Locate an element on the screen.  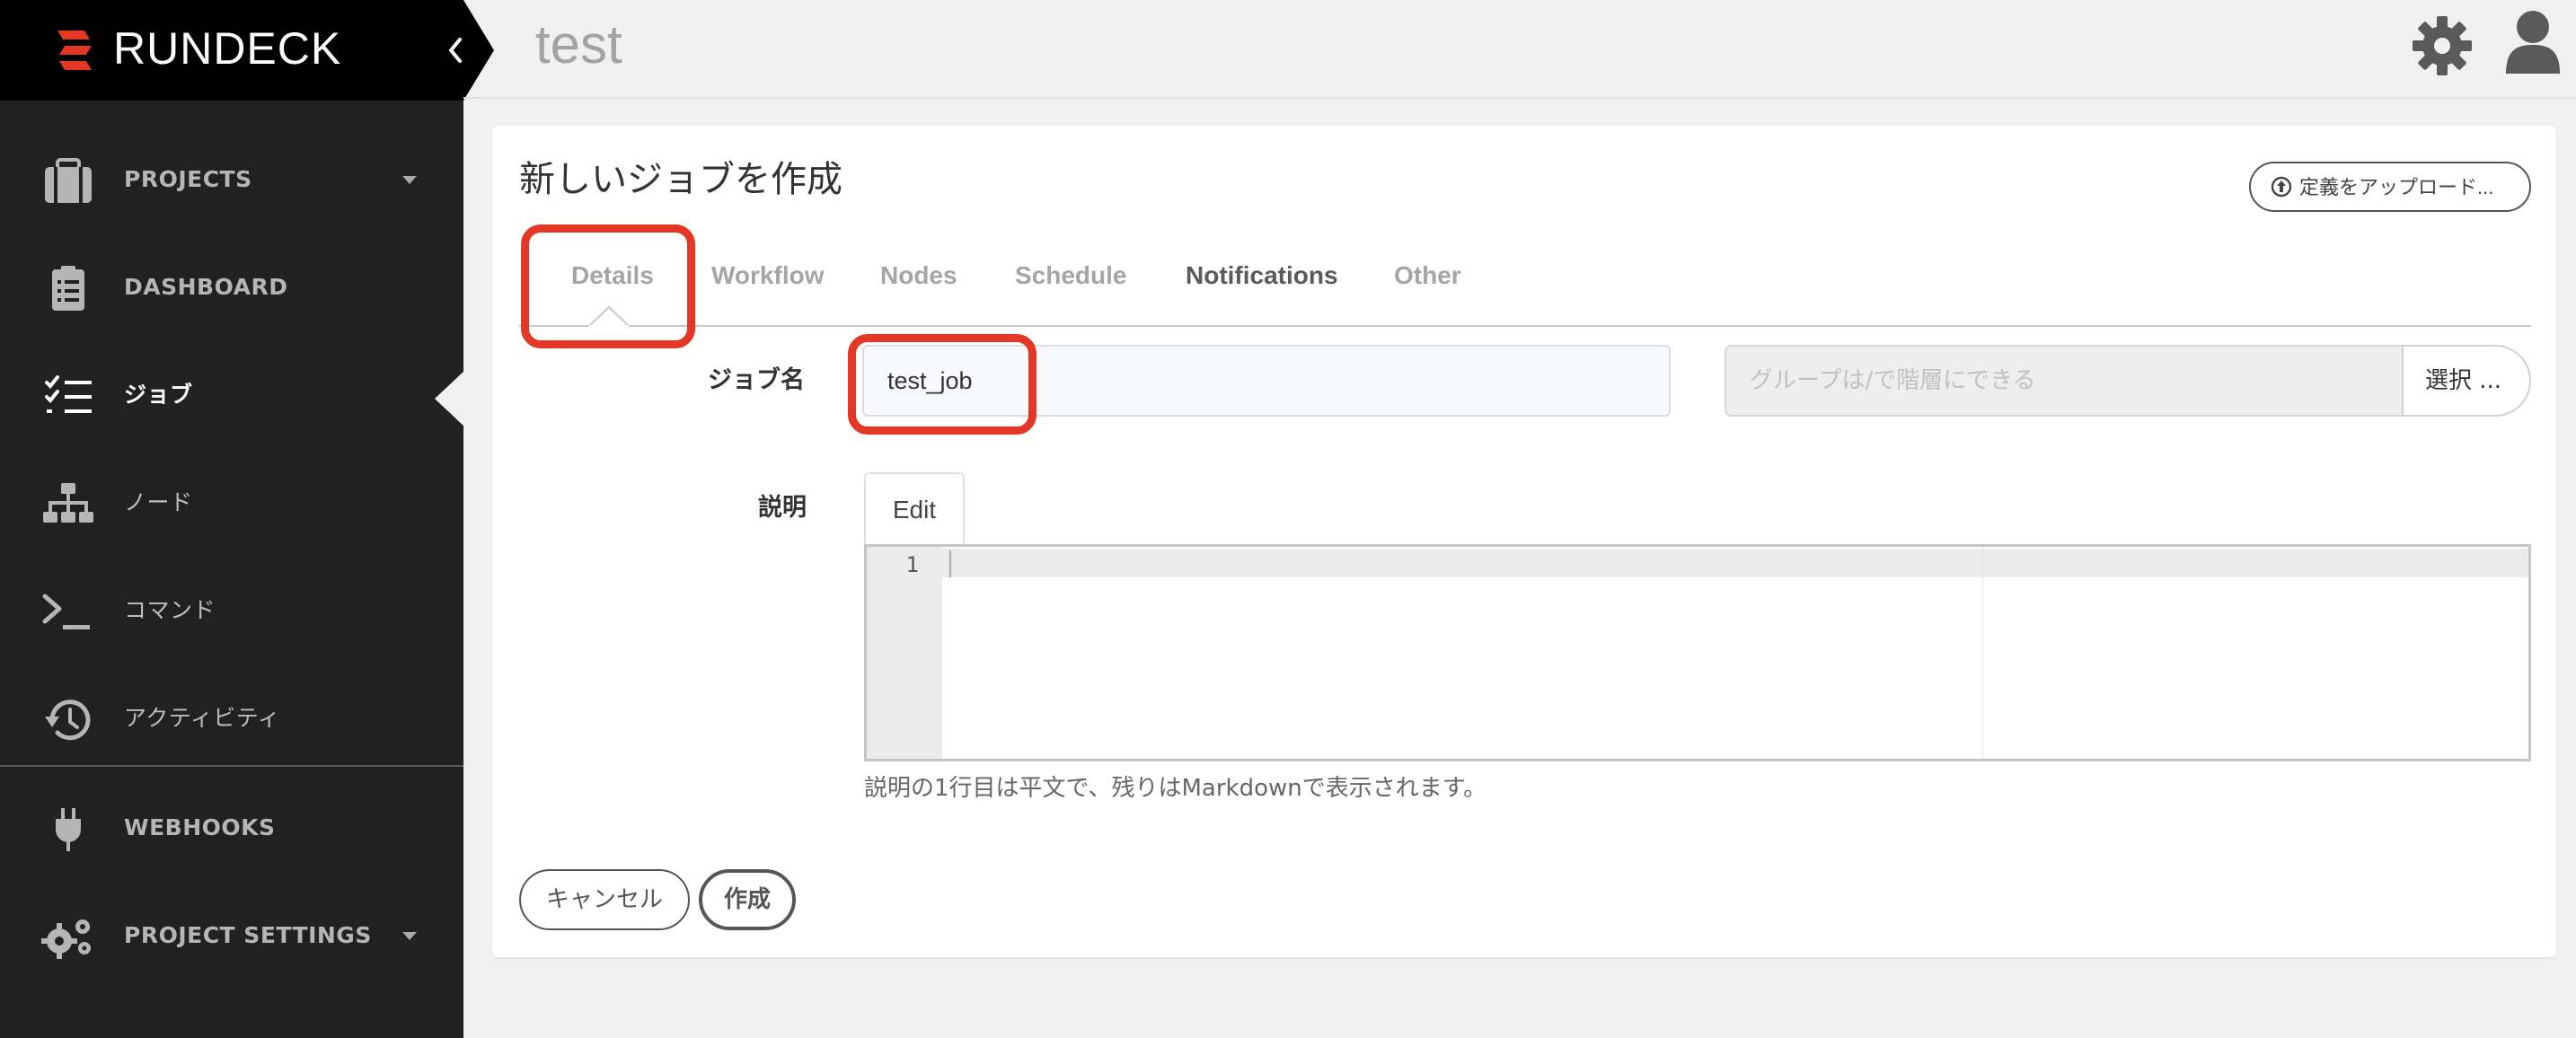
tab-other: Other is located at coordinates (1427, 275).